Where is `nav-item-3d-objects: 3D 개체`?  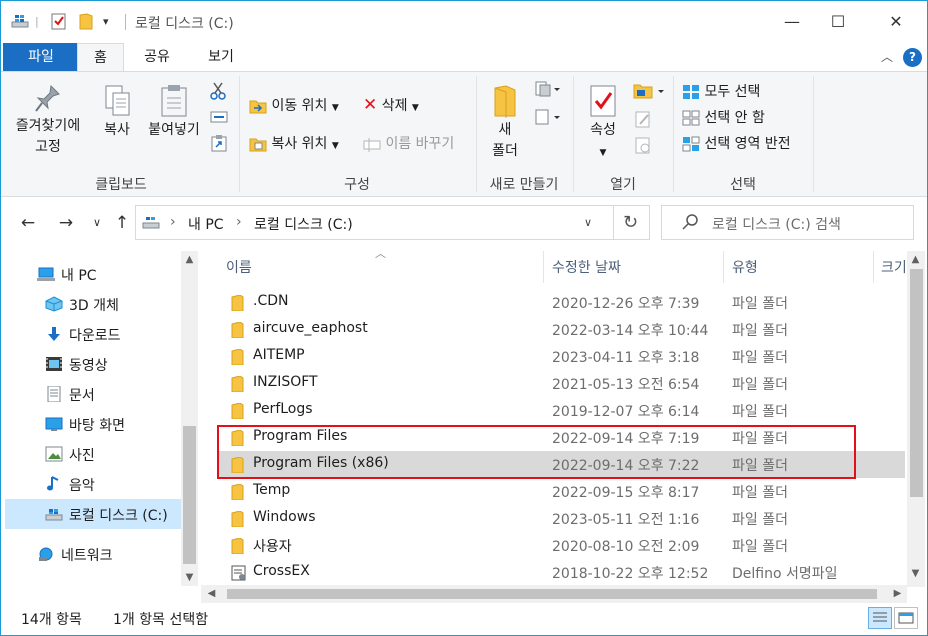 nav-item-3d-objects: 3D 개체 is located at coordinates (93, 304).